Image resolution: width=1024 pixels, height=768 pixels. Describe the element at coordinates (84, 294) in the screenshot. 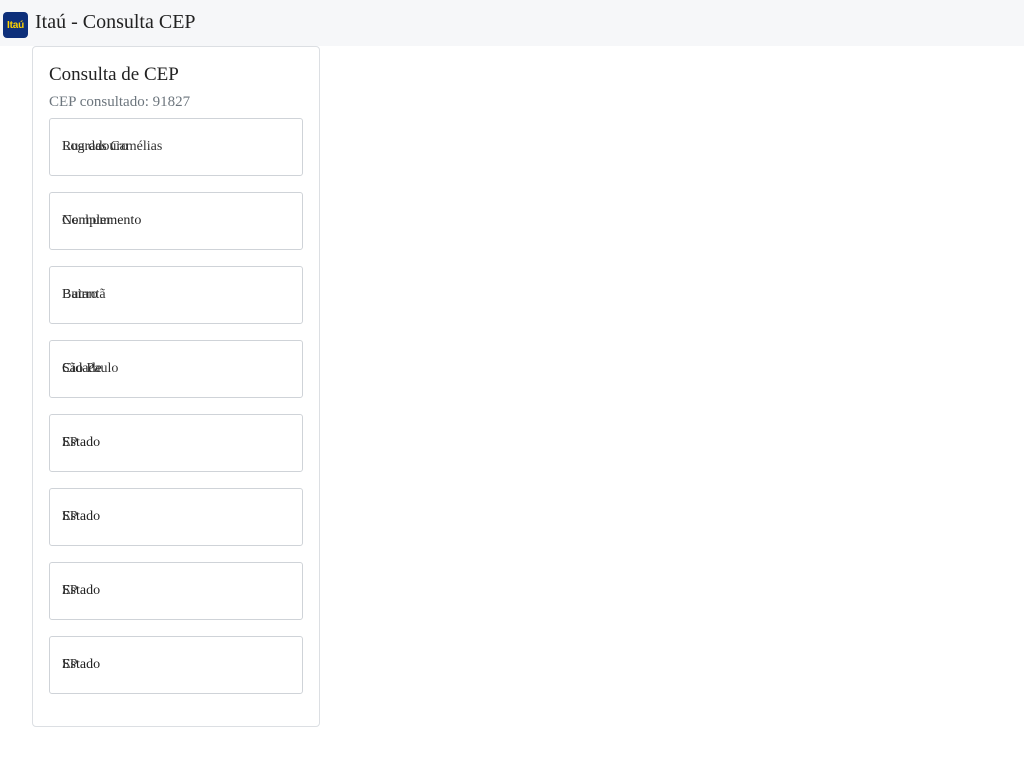

I see `field-value: Butantã` at that location.